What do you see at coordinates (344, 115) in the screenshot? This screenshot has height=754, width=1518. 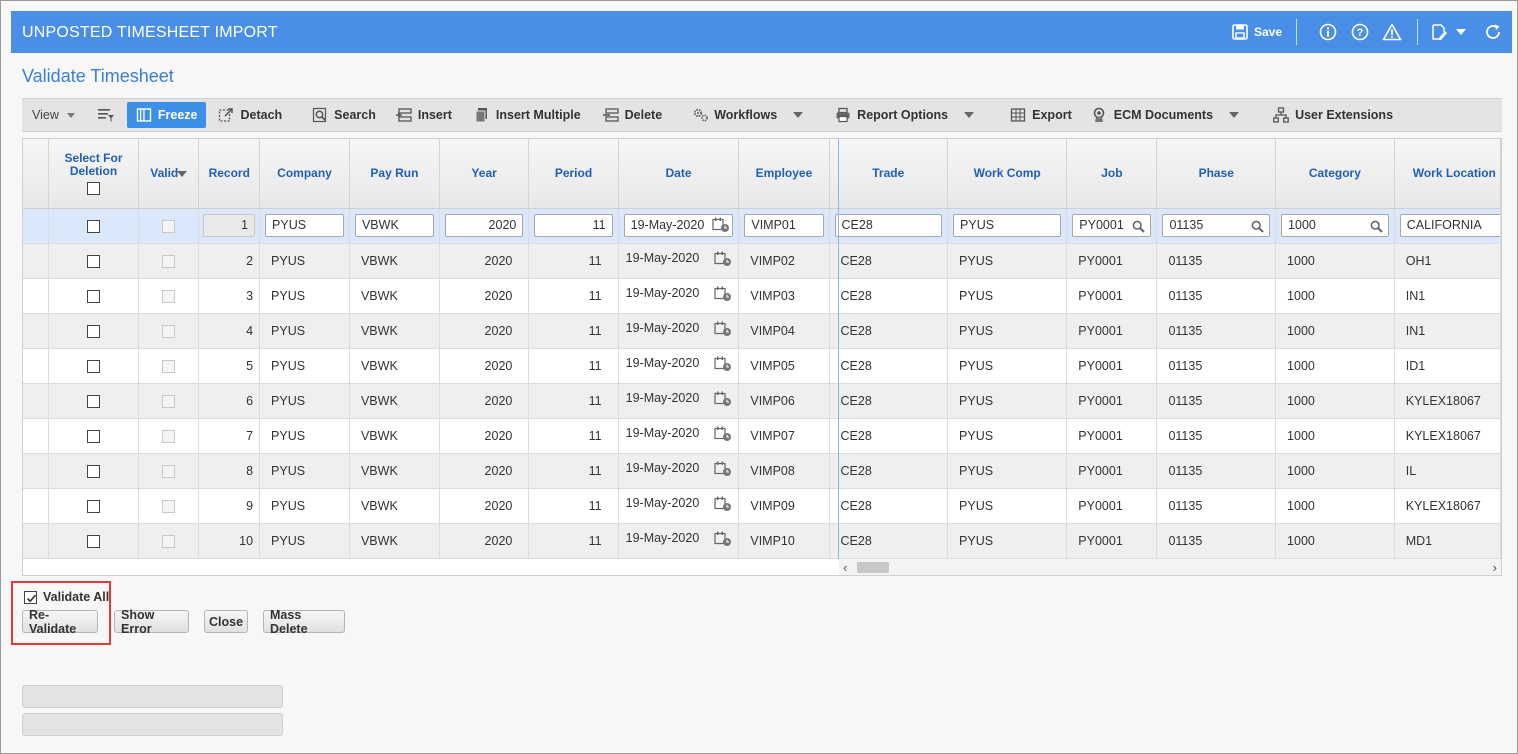 I see `search-button: Search` at bounding box center [344, 115].